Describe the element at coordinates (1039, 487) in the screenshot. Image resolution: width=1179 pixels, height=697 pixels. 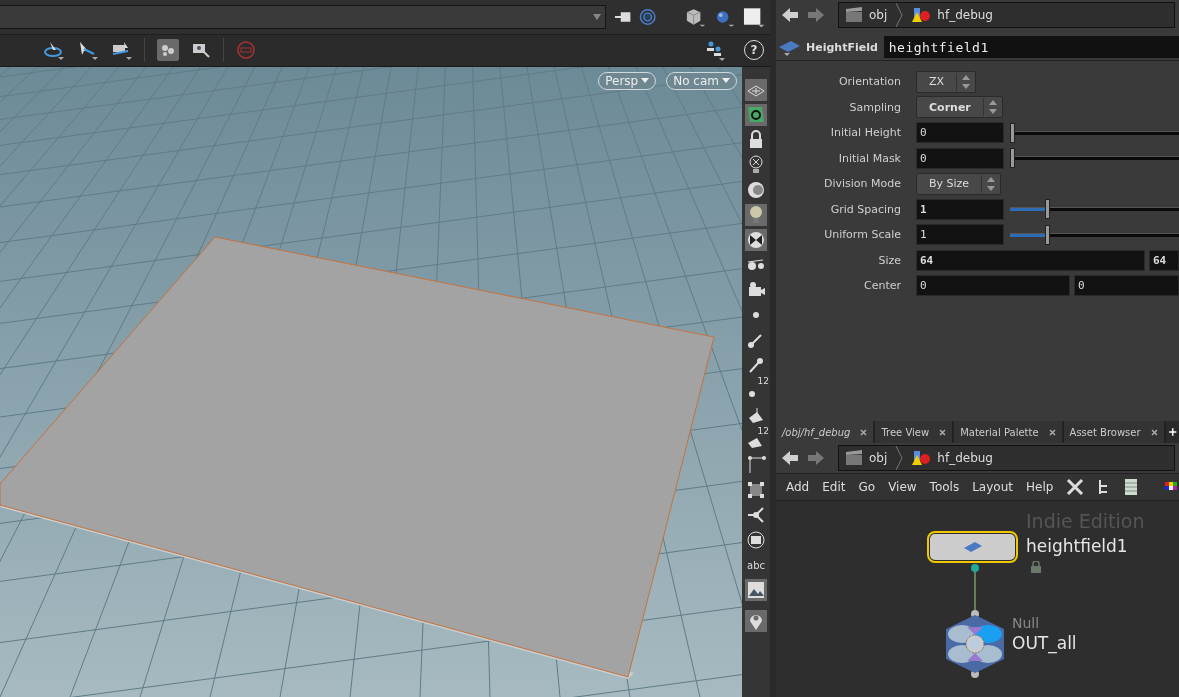
I see `menu-item: Help` at that location.